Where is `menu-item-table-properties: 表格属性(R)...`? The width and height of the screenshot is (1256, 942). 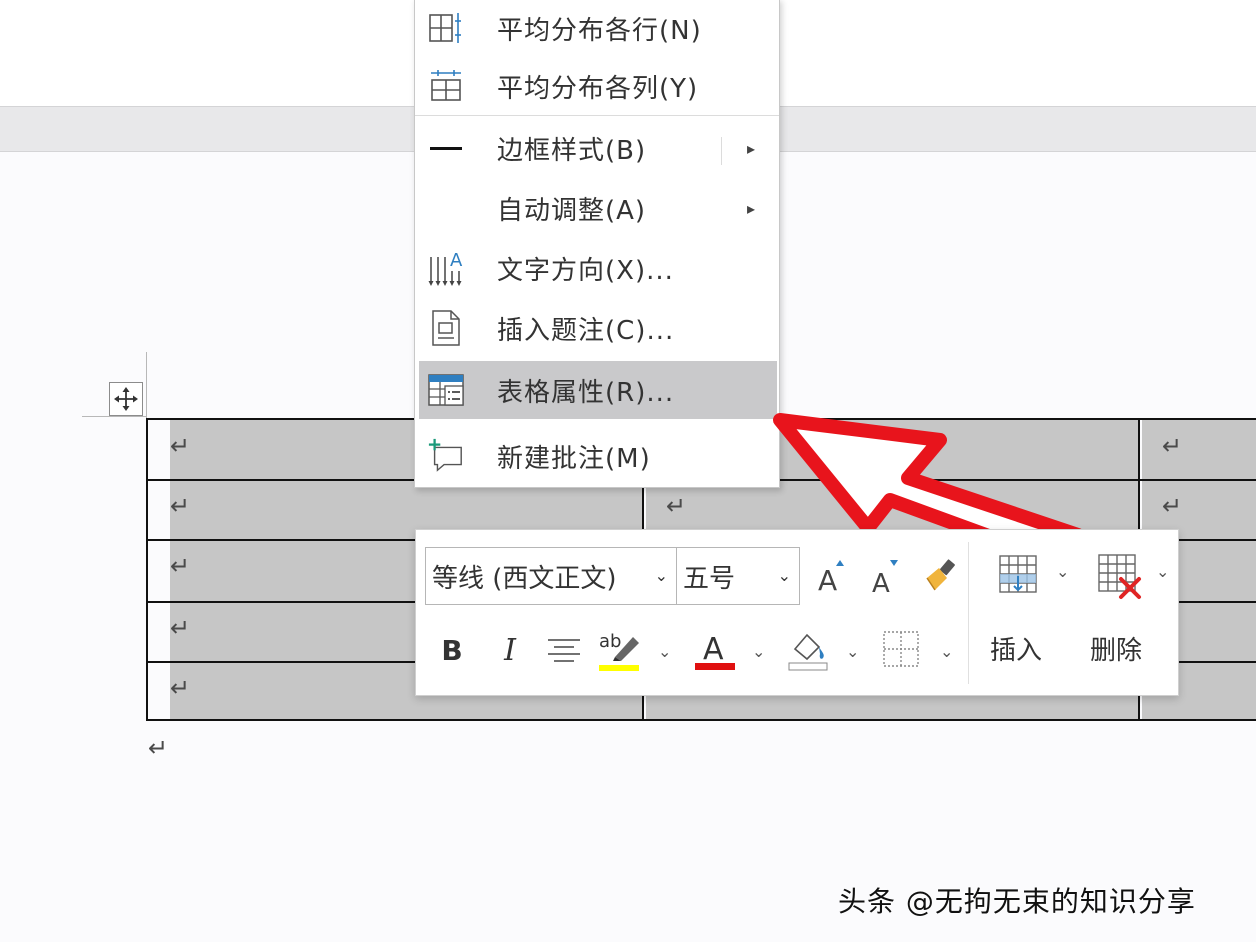 menu-item-table-properties: 表格属性(R)... is located at coordinates (598, 390).